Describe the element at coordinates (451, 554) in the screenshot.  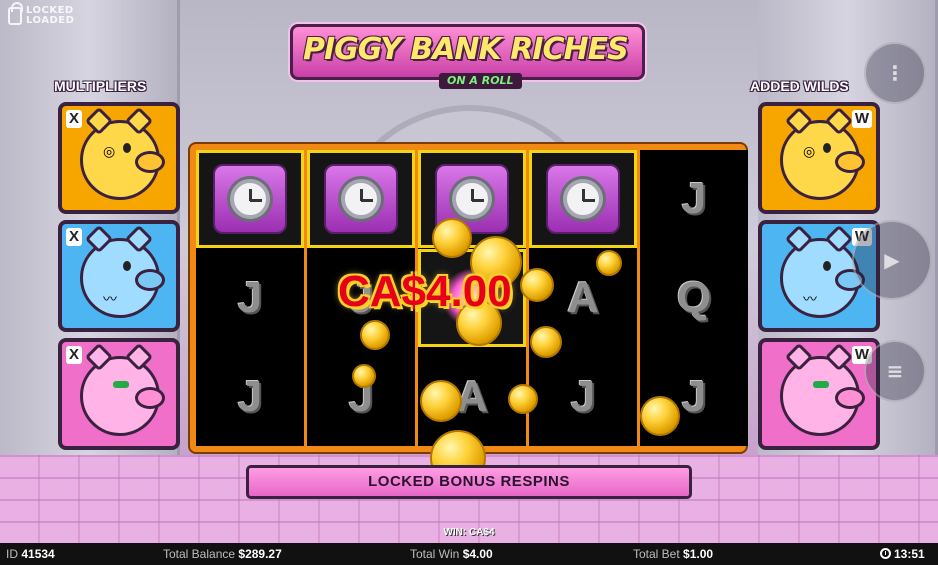
I see `total-win: Total Win $4.00` at that location.